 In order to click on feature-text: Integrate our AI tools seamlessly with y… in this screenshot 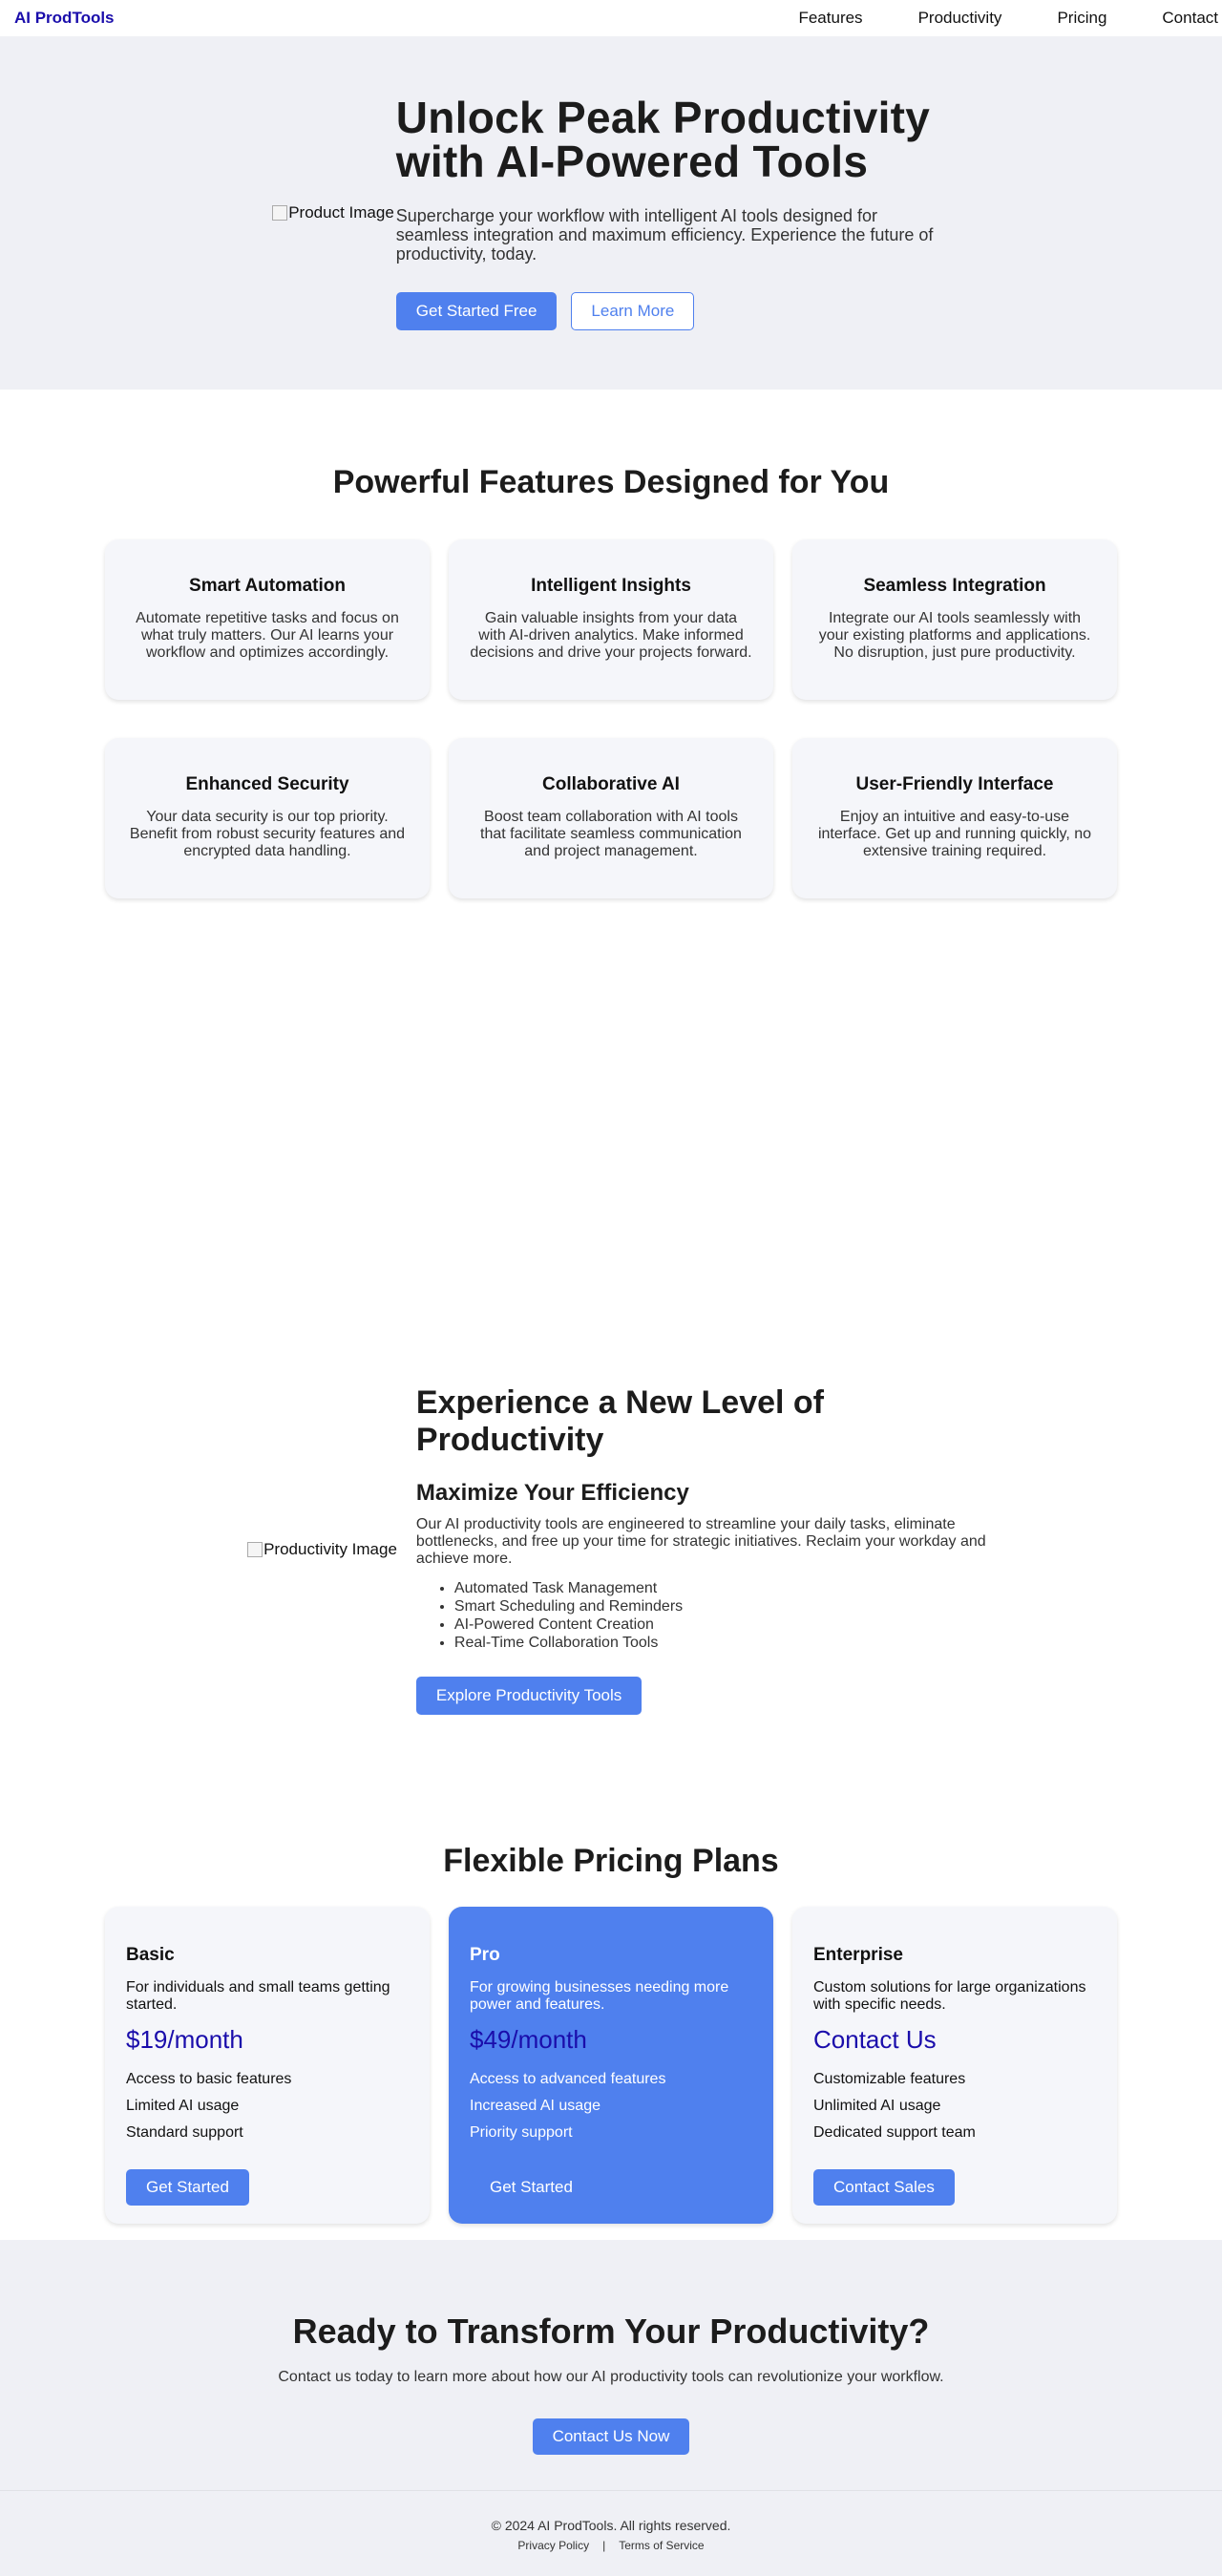, I will do `click(955, 635)`.